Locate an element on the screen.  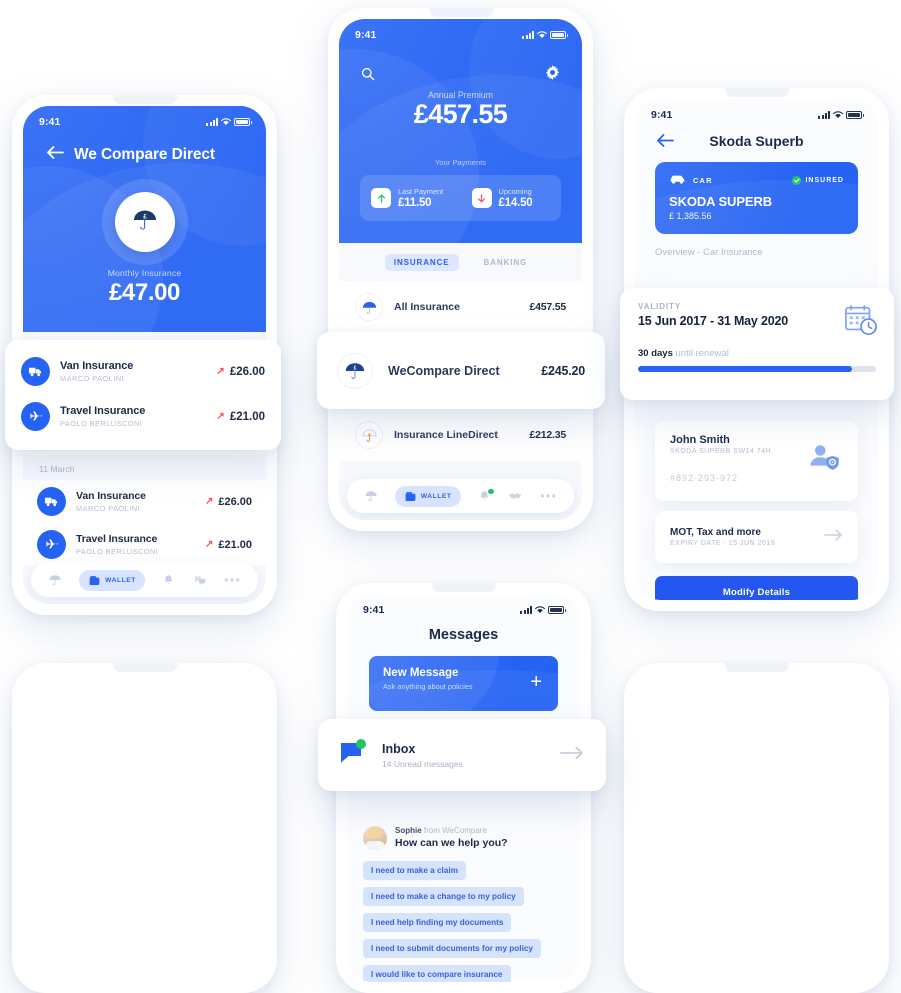
user-shield-icon is located at coordinates (825, 461).